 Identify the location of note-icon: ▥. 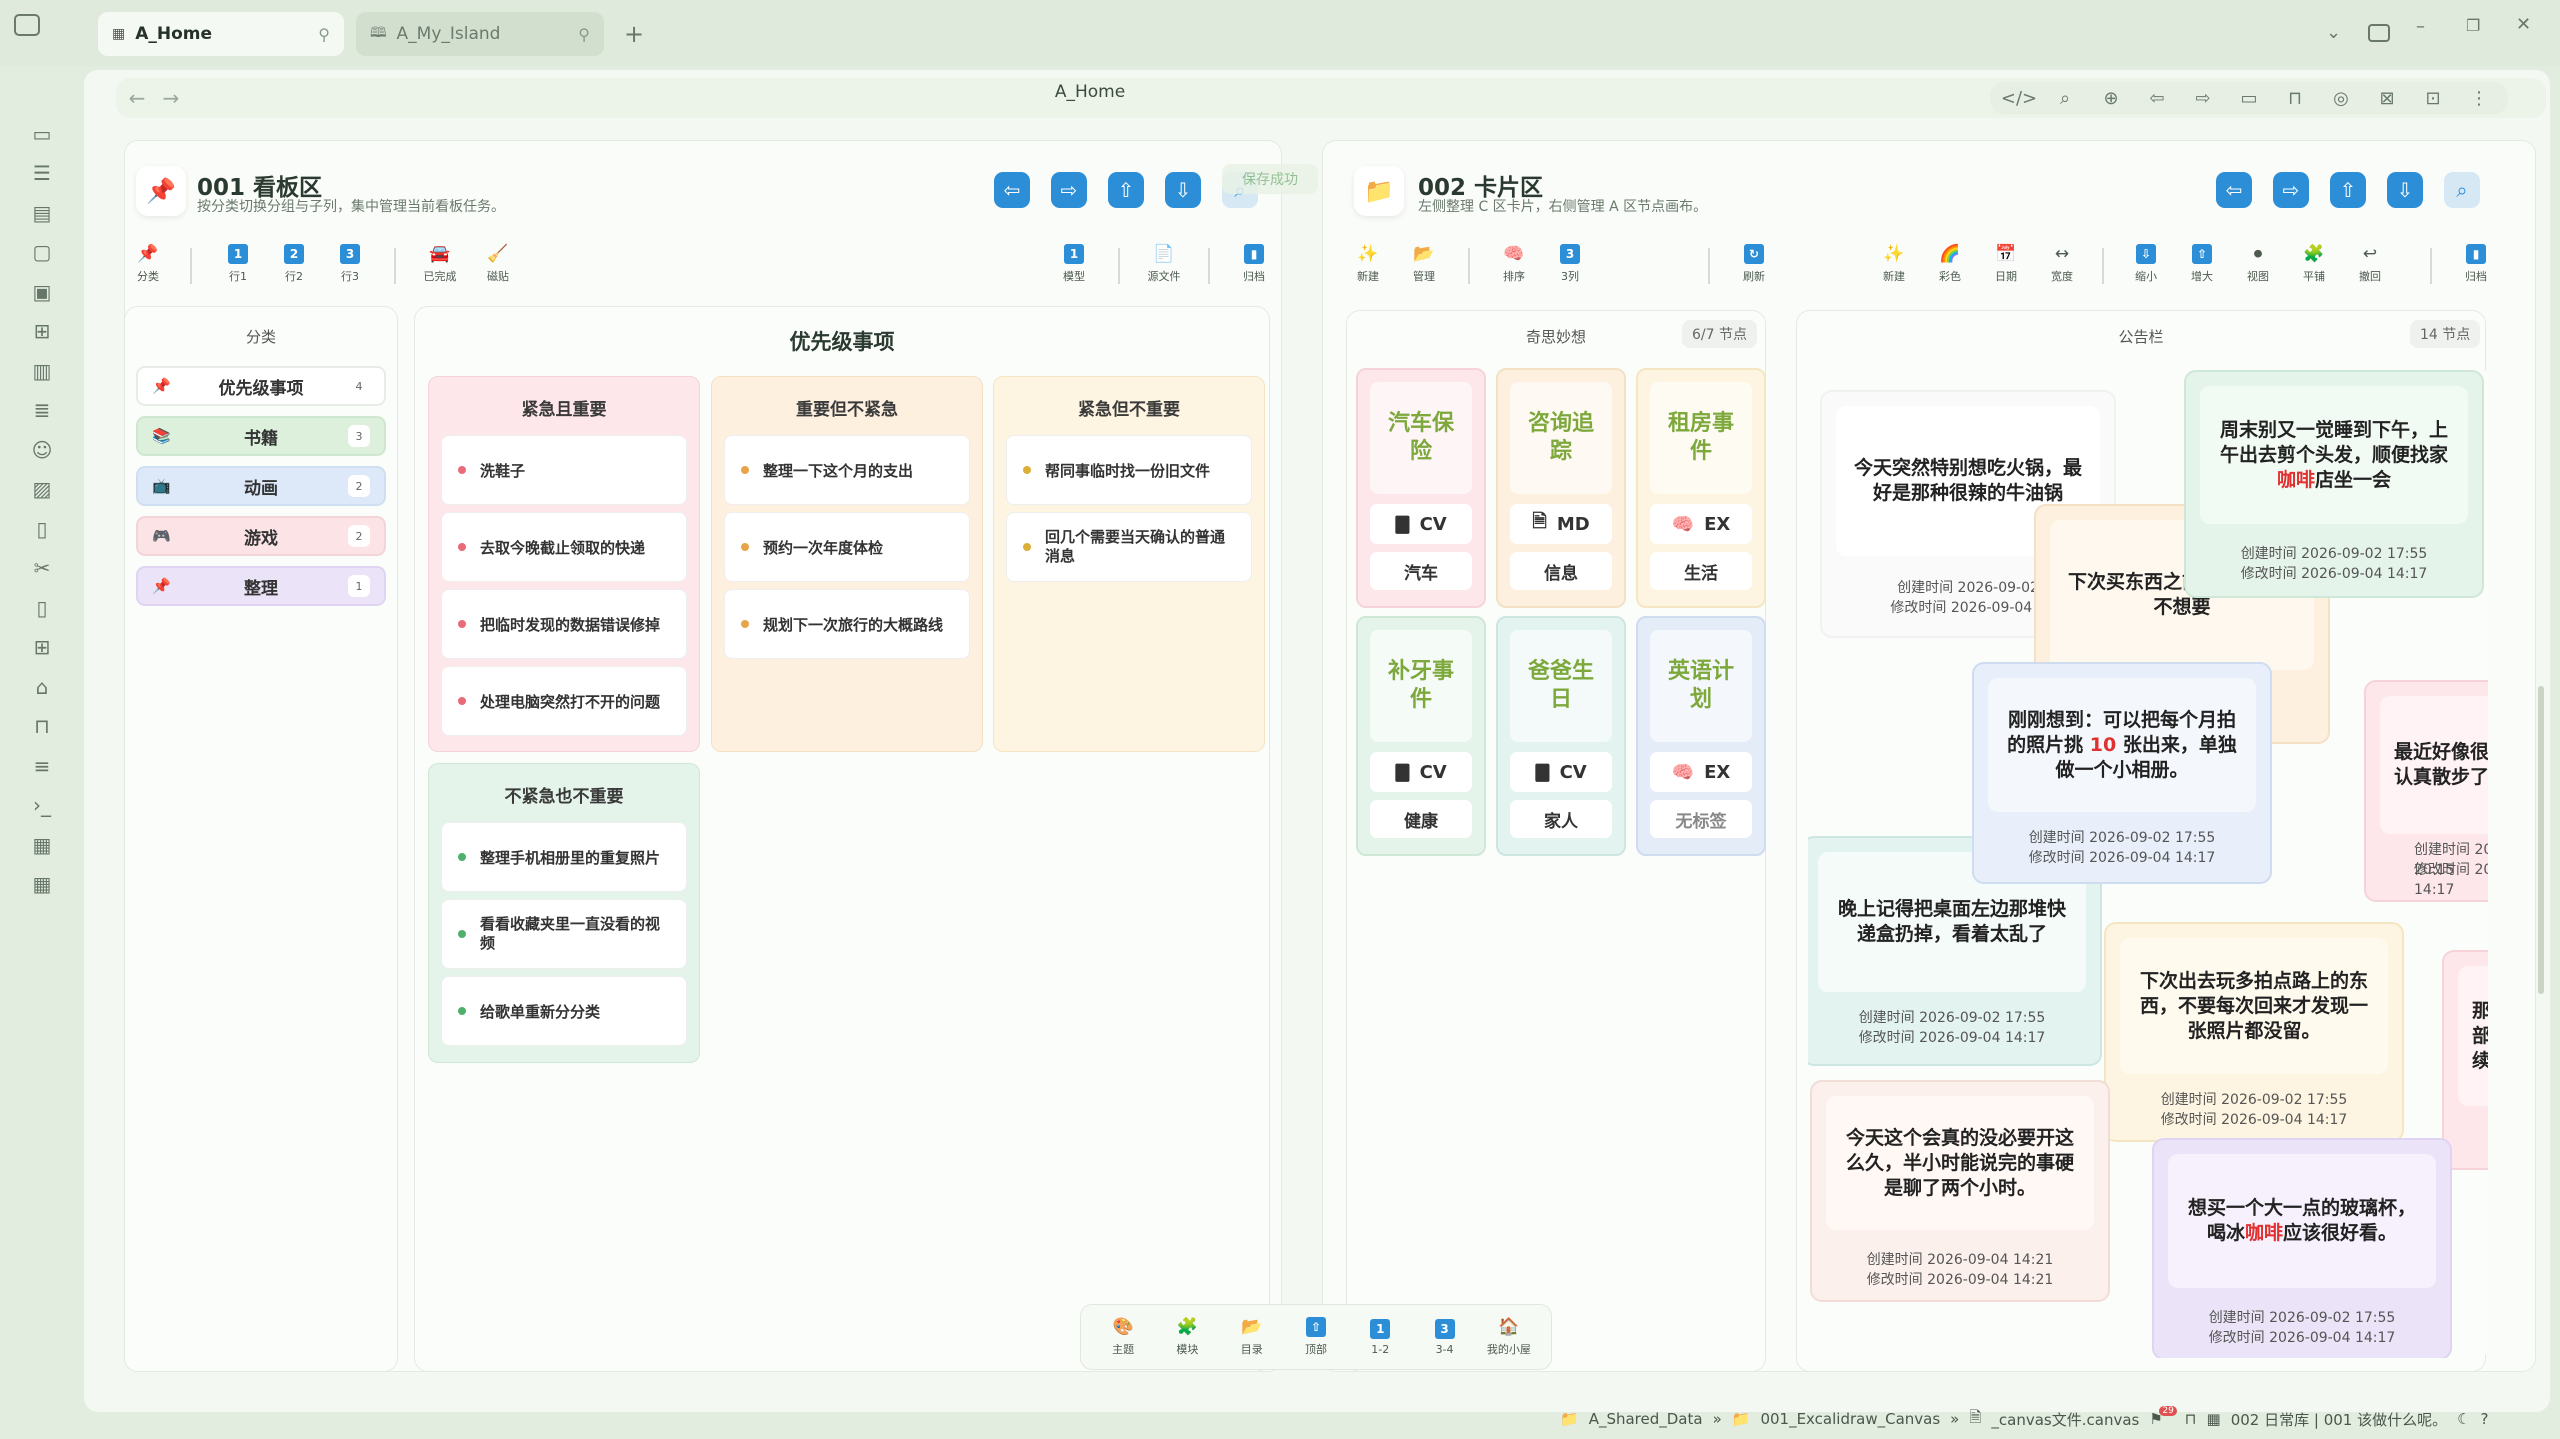
(42, 371).